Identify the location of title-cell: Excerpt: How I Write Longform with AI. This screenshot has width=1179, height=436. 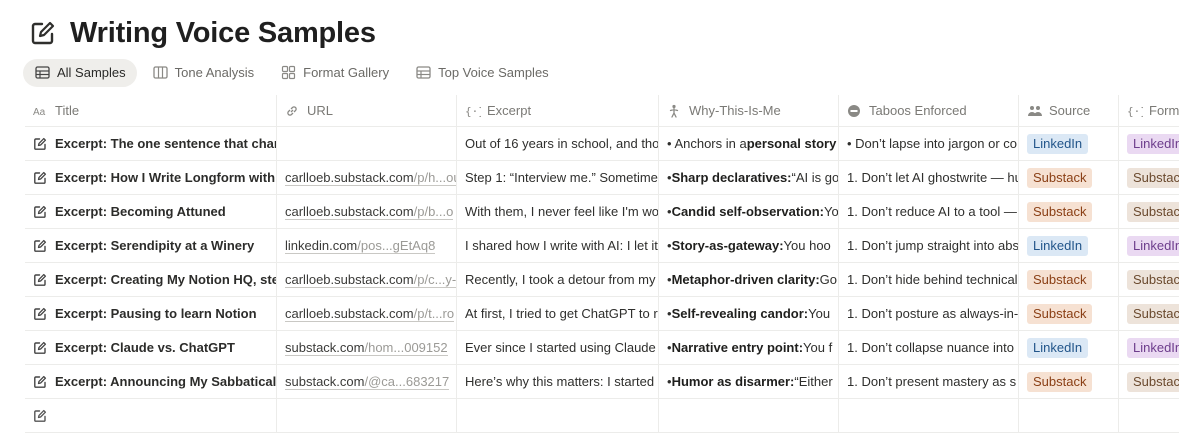
(151, 177).